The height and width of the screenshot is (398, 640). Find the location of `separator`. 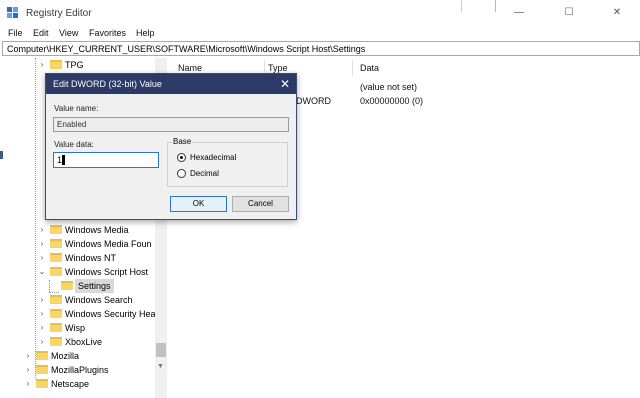

separator is located at coordinates (461, 6).